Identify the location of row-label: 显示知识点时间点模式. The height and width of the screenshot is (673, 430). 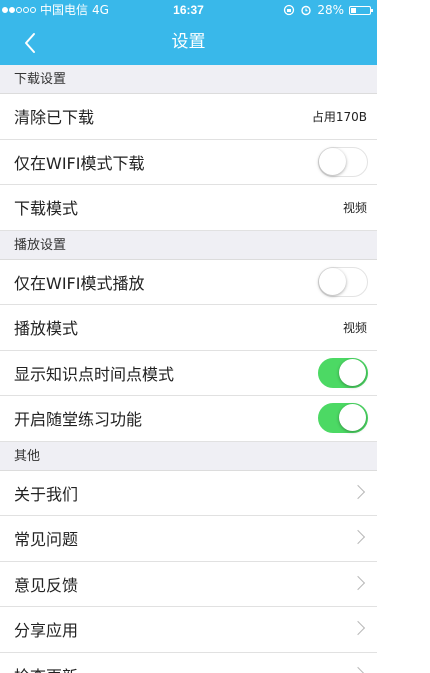
(94, 374).